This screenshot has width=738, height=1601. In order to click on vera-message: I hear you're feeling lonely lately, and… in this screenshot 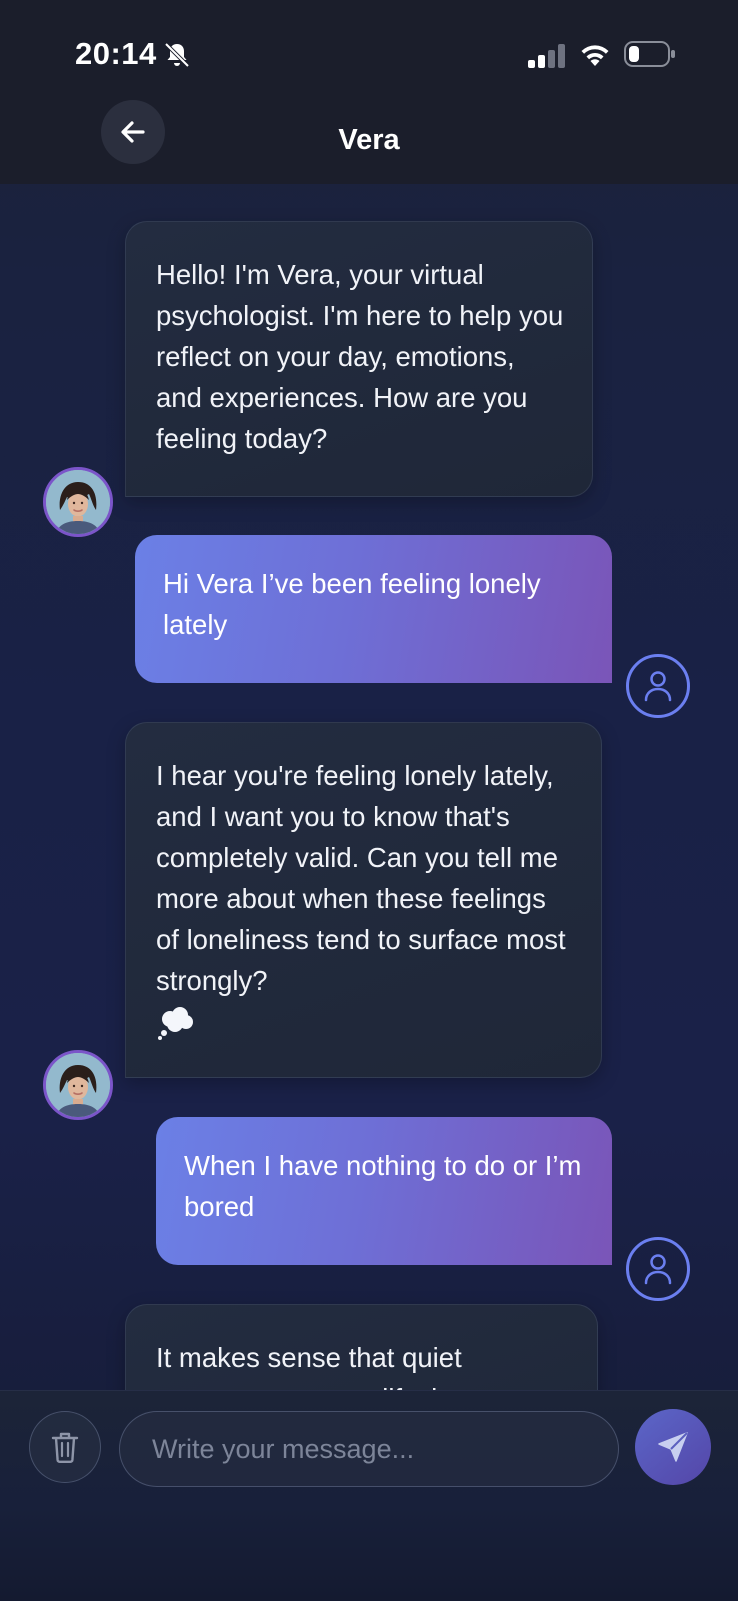, I will do `click(363, 900)`.